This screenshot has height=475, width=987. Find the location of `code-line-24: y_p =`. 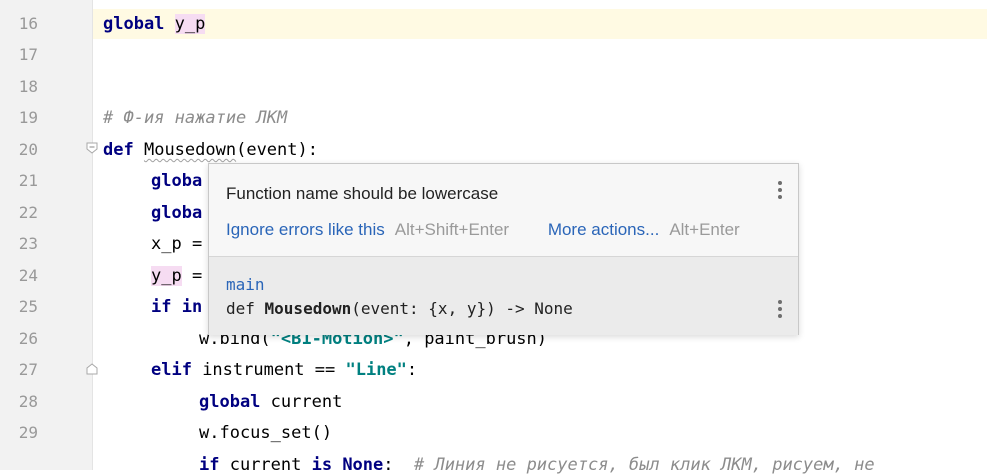

code-line-24: y_p = is located at coordinates (176, 276).